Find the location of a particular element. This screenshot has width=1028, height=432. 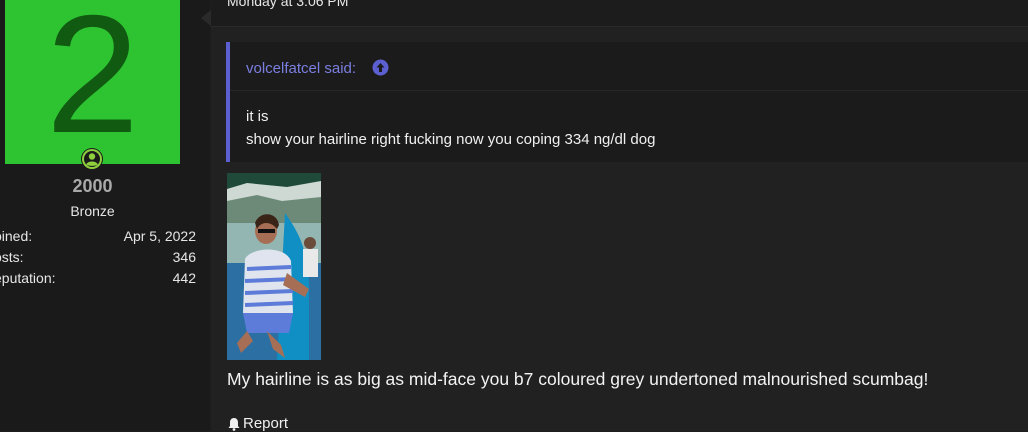

post-date: Monday at 3:06 PM is located at coordinates (287, 4).